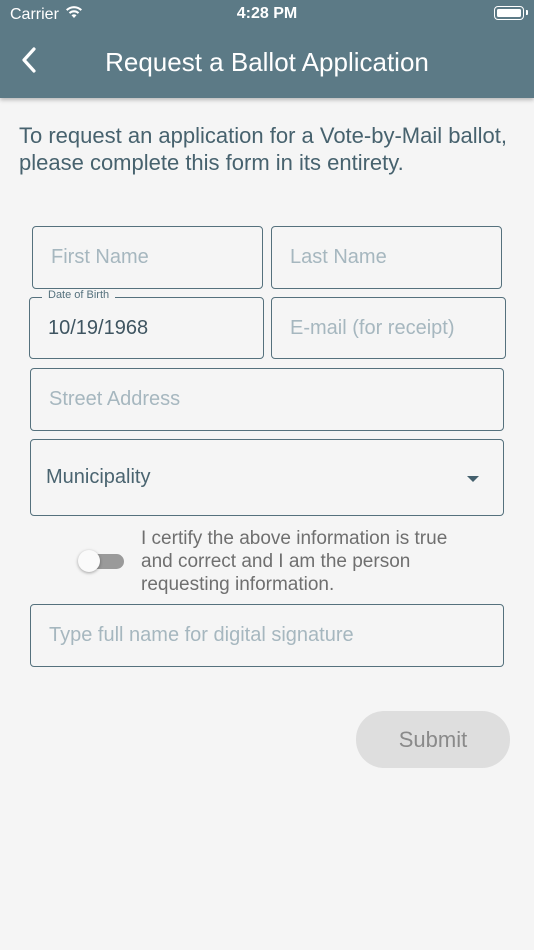 The height and width of the screenshot is (950, 534). What do you see at coordinates (100, 257) in the screenshot?
I see `first-name-placeholder: First Name` at bounding box center [100, 257].